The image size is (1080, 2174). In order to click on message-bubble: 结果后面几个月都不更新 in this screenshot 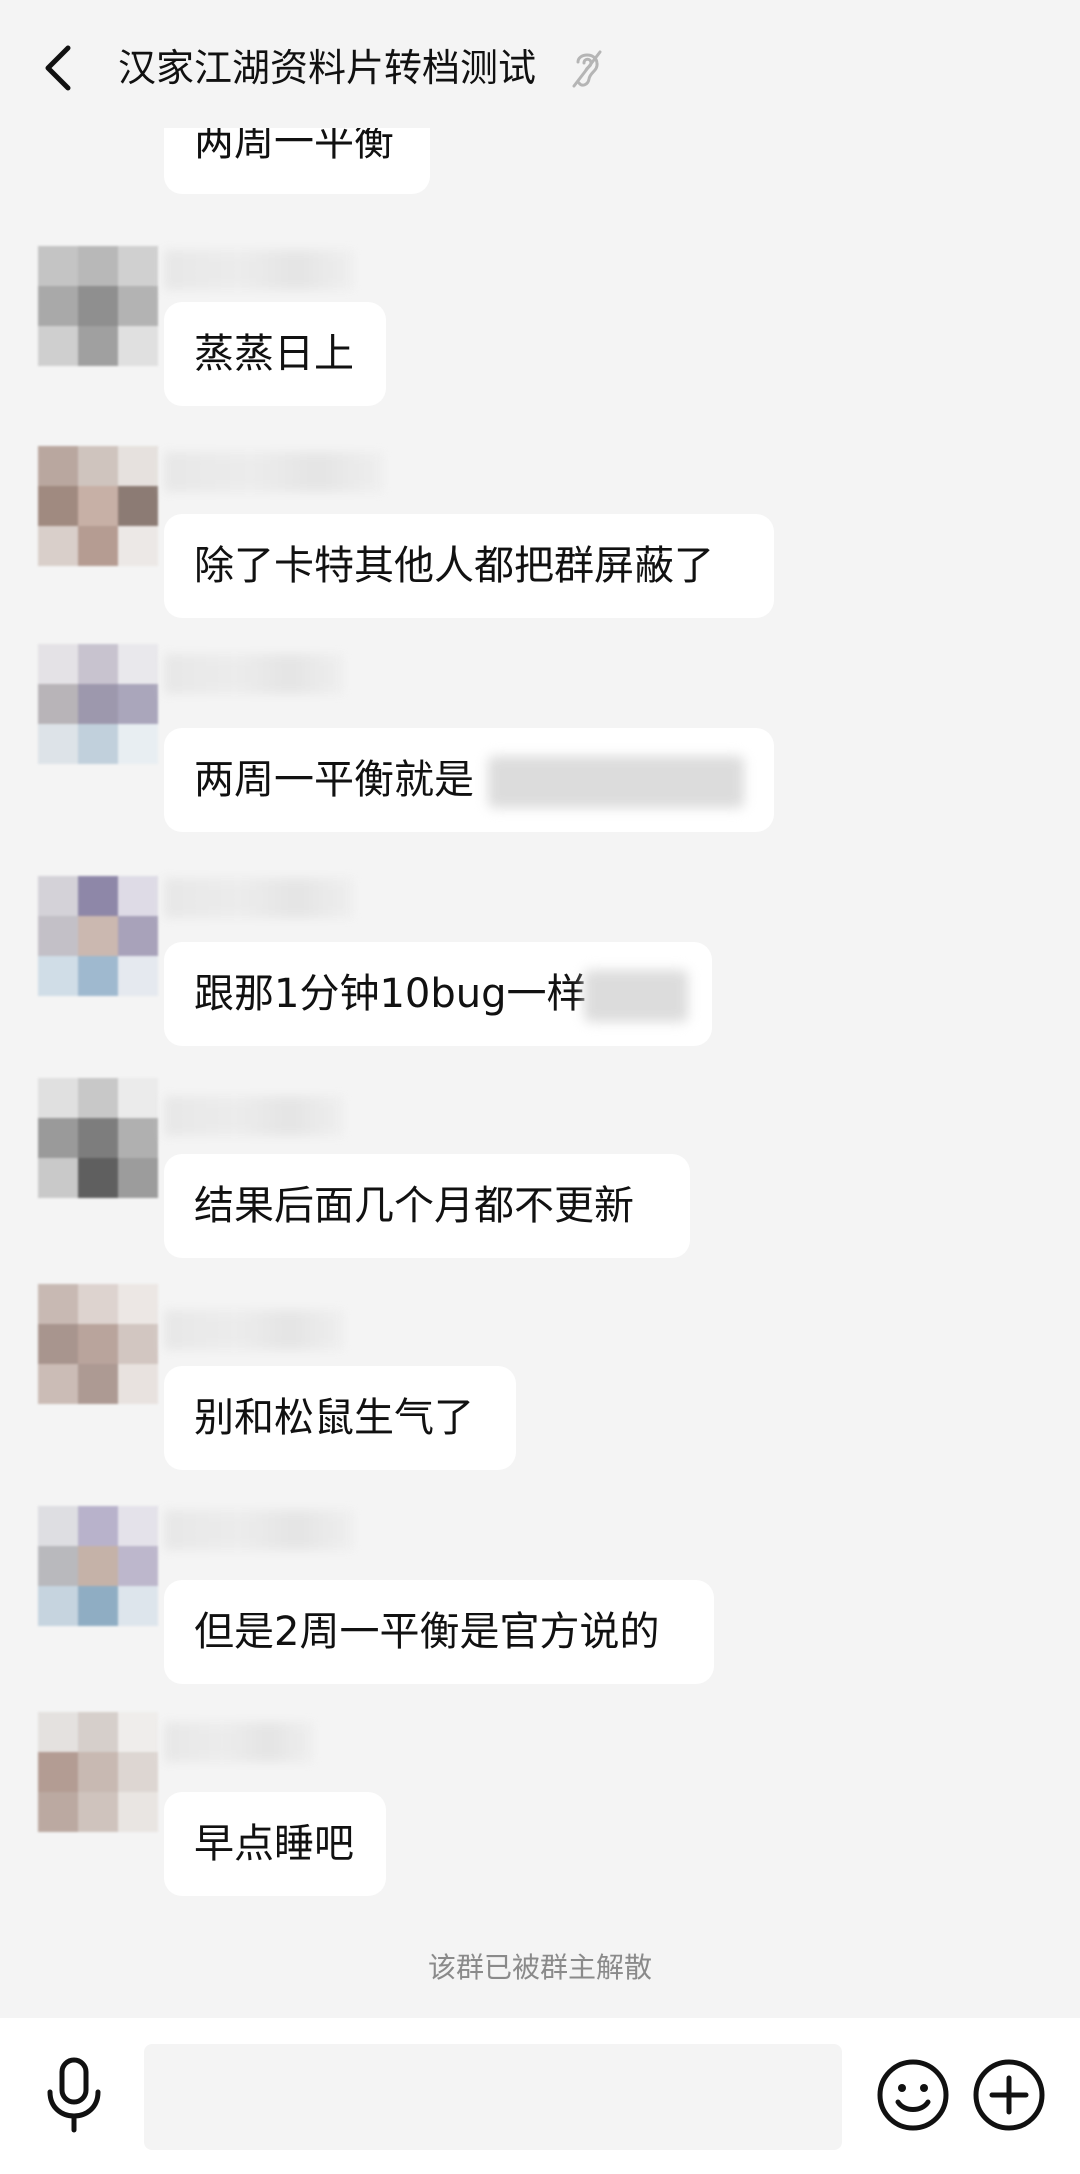, I will do `click(427, 1206)`.